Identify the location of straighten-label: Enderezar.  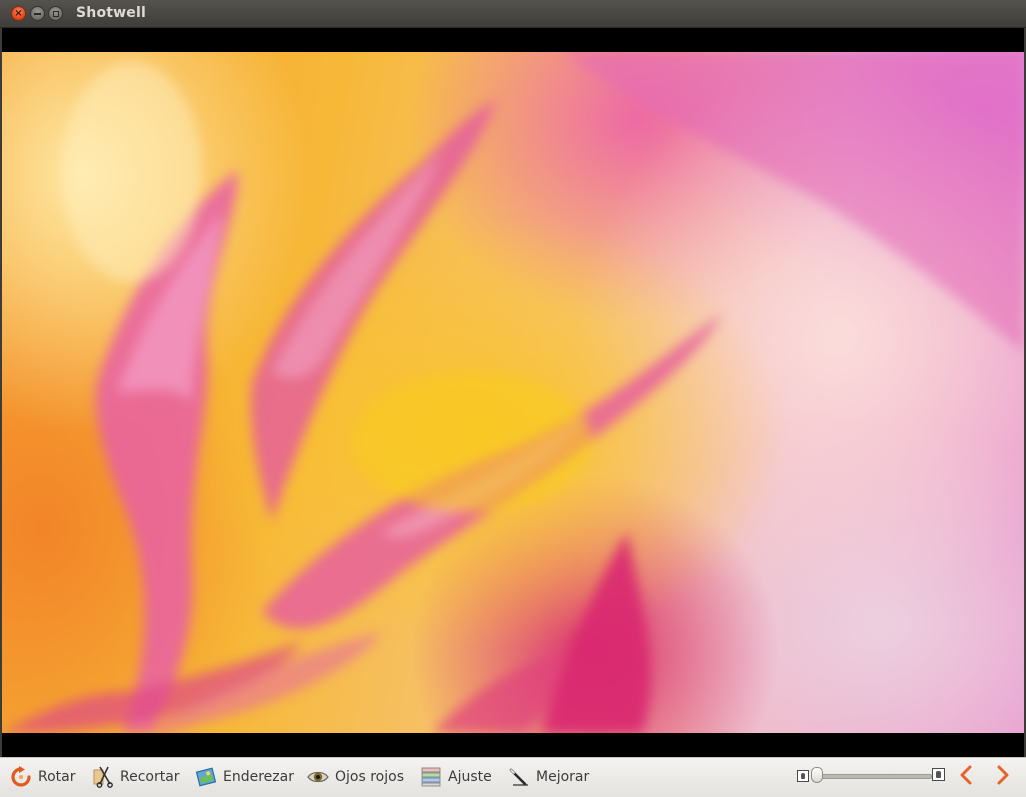
(258, 777).